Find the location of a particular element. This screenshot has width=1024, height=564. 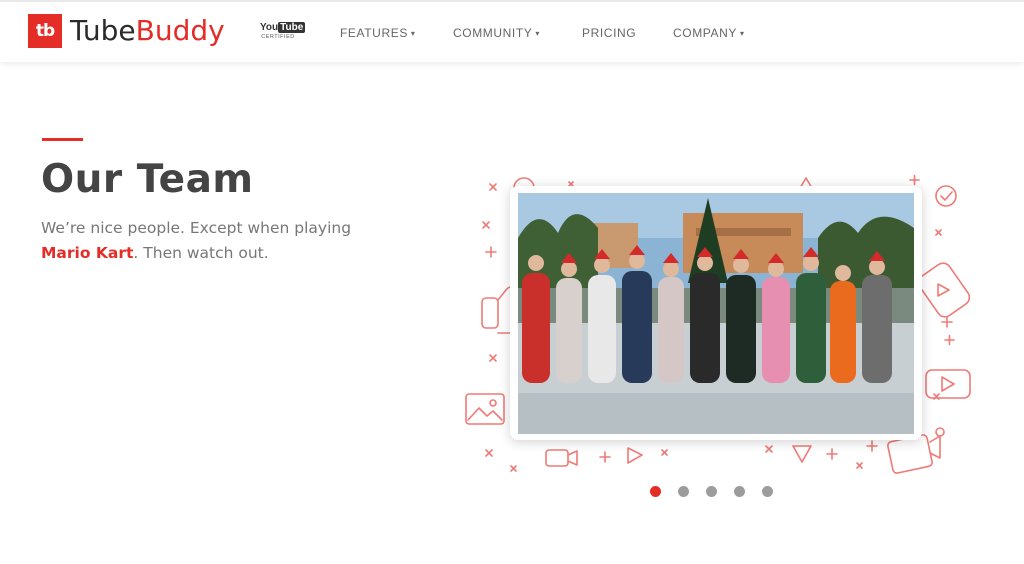

nav-pricing-label: PRICING is located at coordinates (609, 33).